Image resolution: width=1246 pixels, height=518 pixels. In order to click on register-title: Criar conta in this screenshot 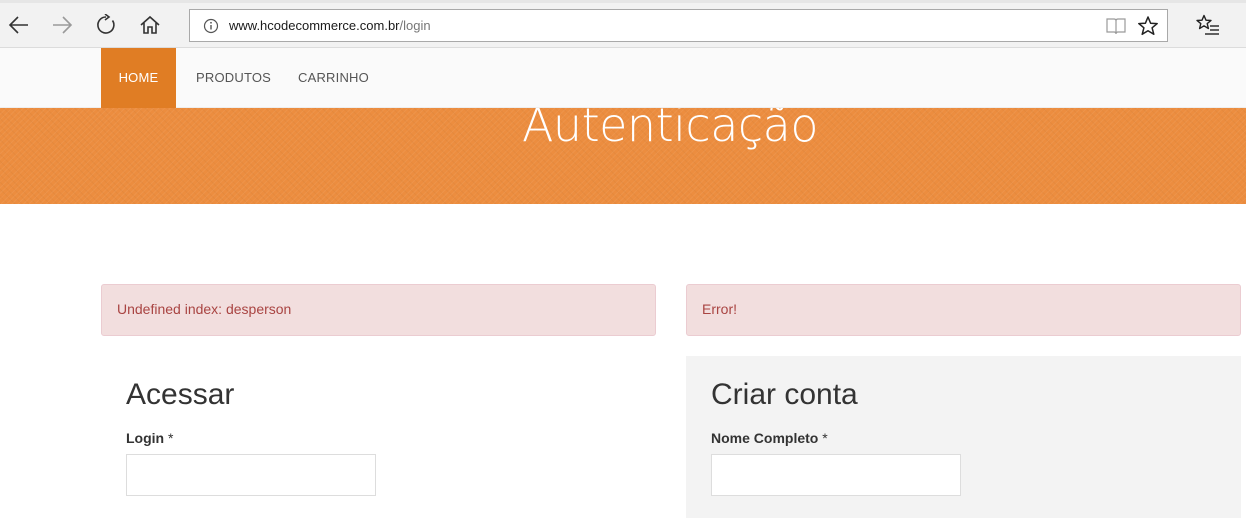, I will do `click(784, 394)`.